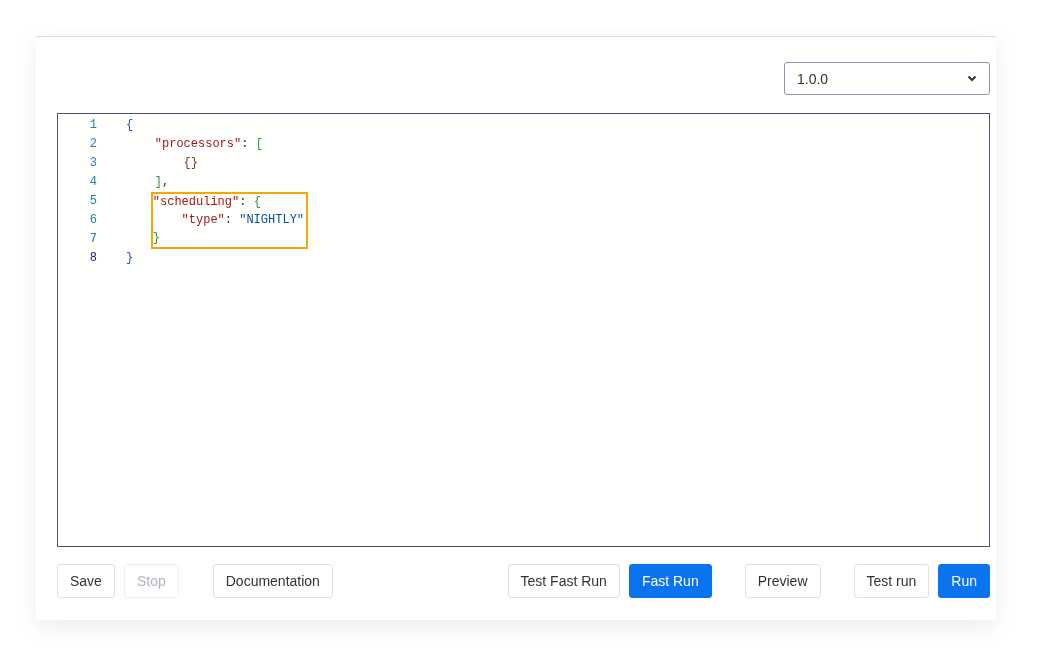  I want to click on line-number: 6, so click(92, 220).